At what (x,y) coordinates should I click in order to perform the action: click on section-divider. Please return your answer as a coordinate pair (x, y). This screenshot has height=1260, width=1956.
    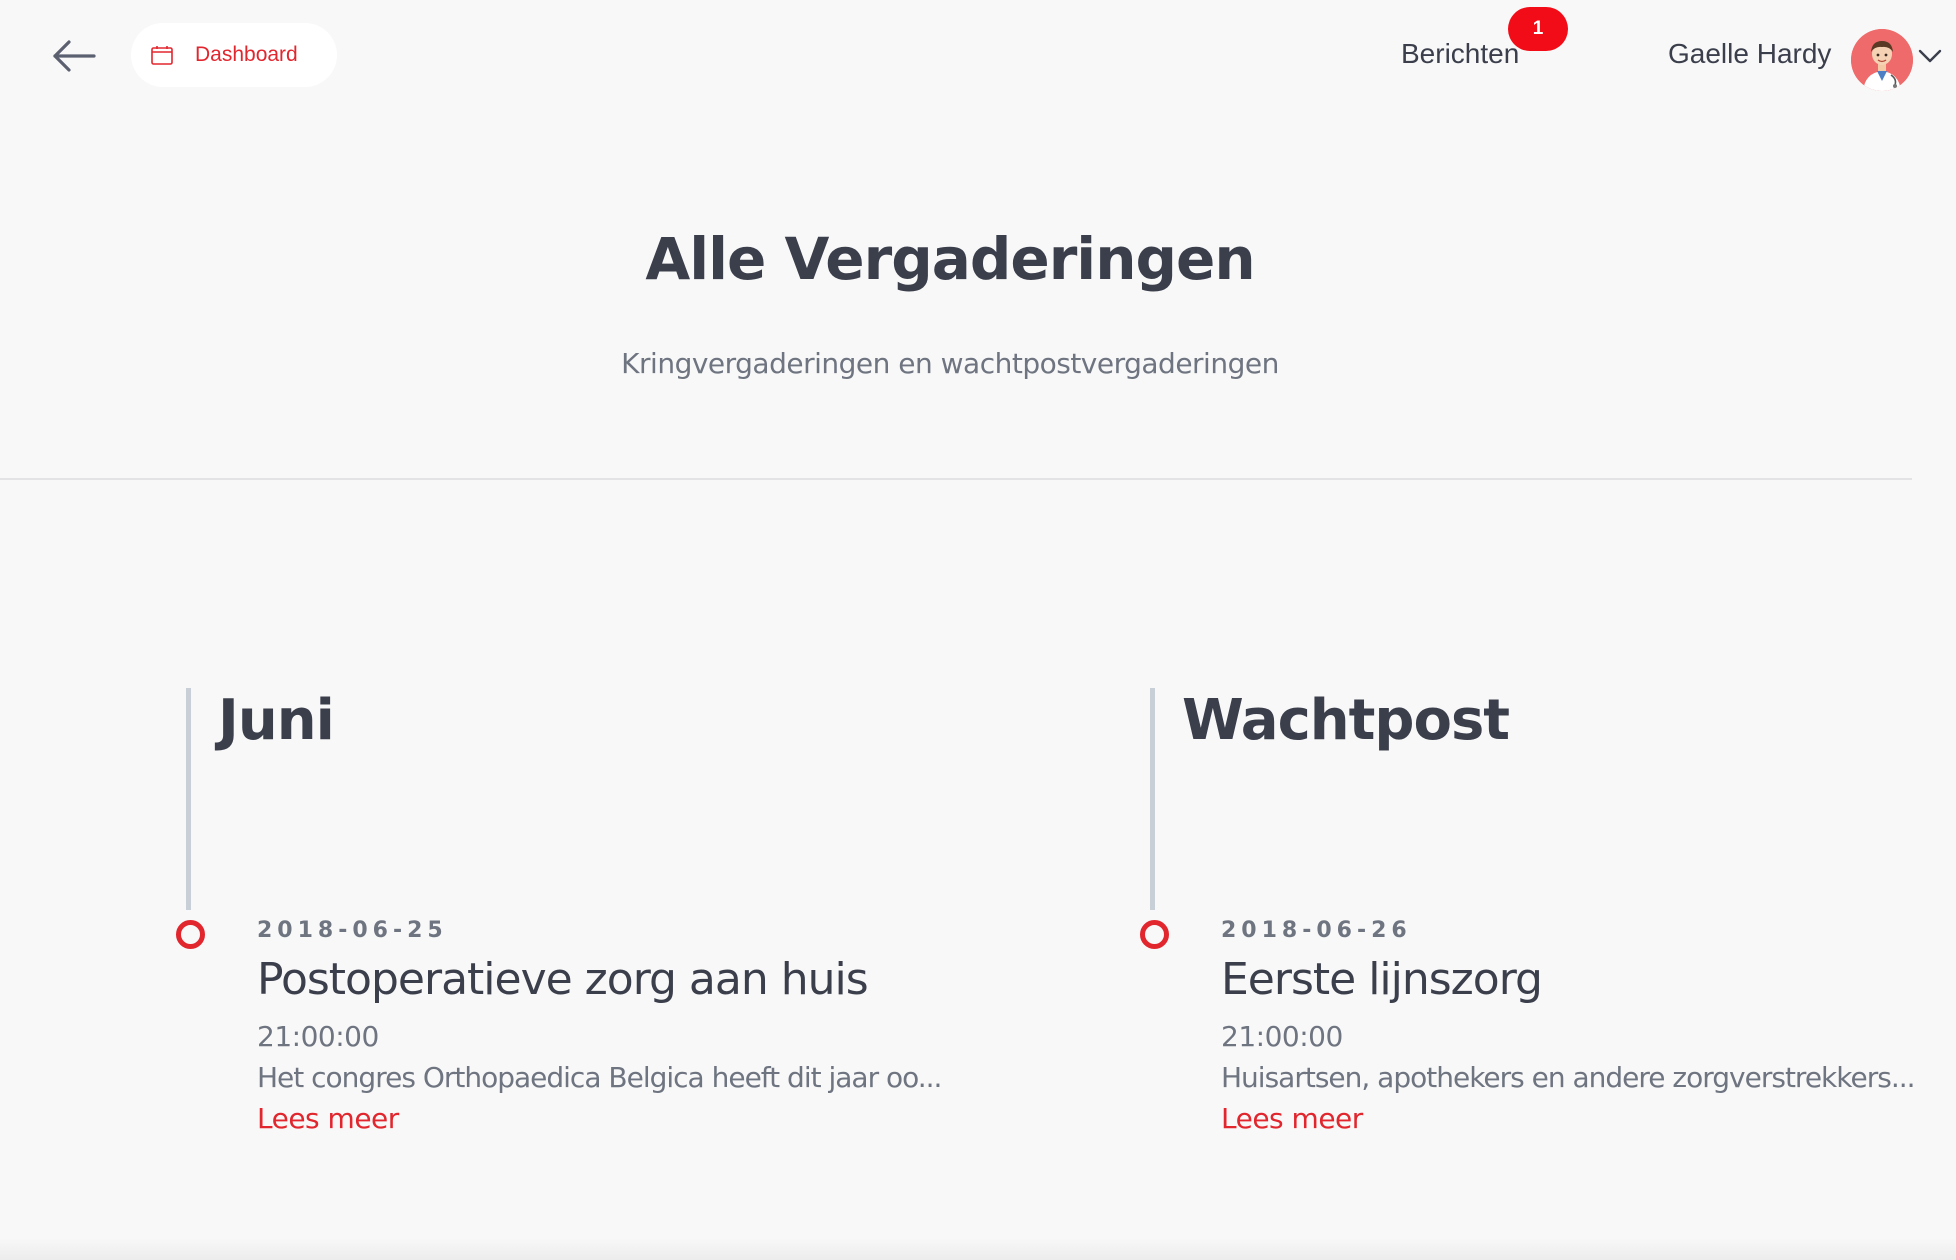
    Looking at the image, I should click on (956, 479).